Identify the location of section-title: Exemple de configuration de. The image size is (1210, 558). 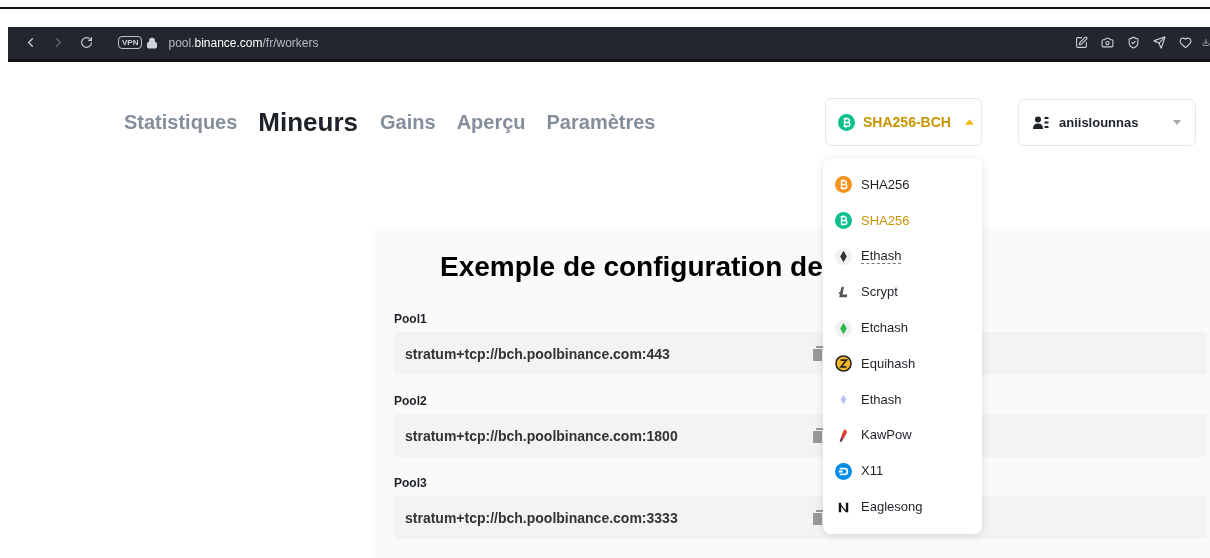
(631, 267).